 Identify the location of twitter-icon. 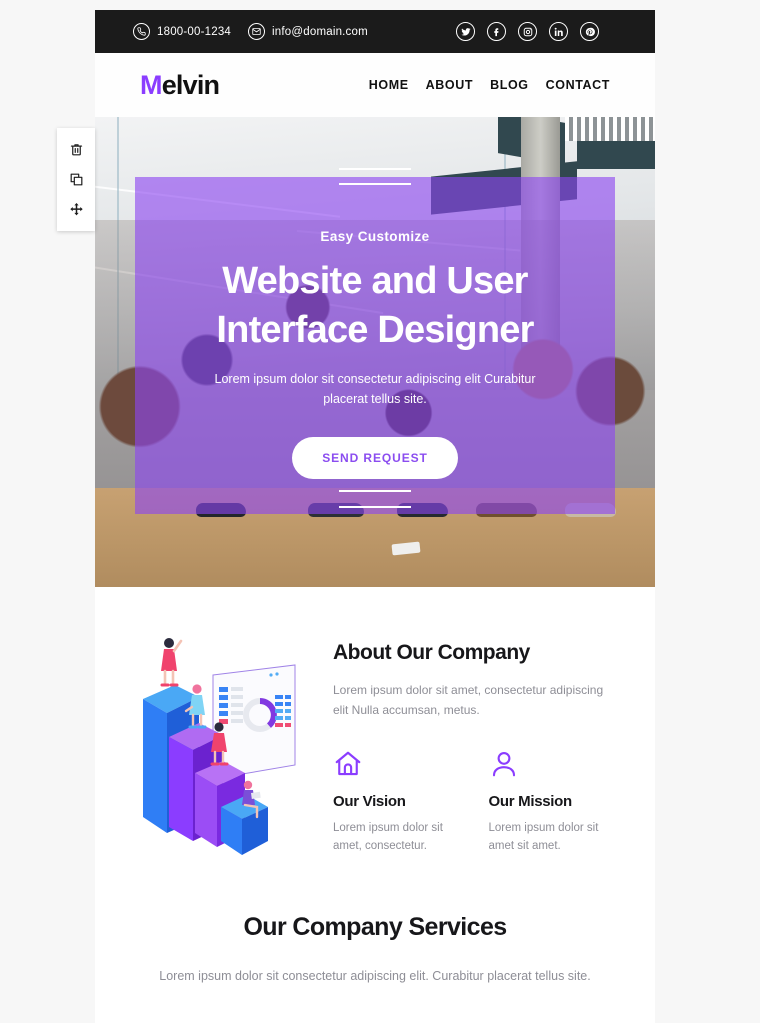
(465, 31).